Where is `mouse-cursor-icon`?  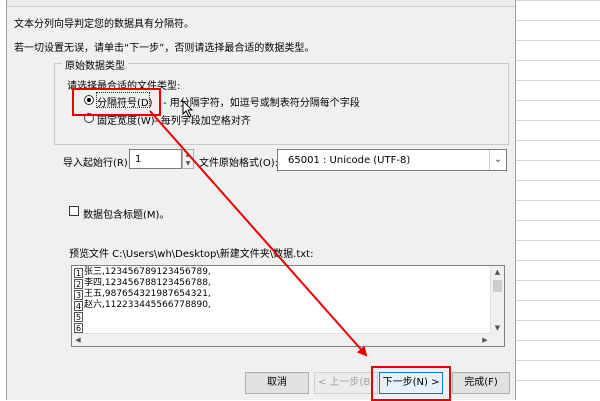
mouse-cursor-icon is located at coordinates (188, 109).